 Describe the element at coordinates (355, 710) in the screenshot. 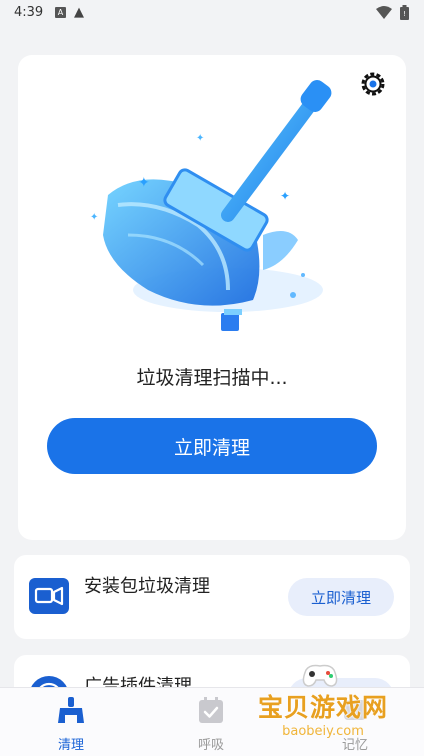

I see `memory-icon` at that location.